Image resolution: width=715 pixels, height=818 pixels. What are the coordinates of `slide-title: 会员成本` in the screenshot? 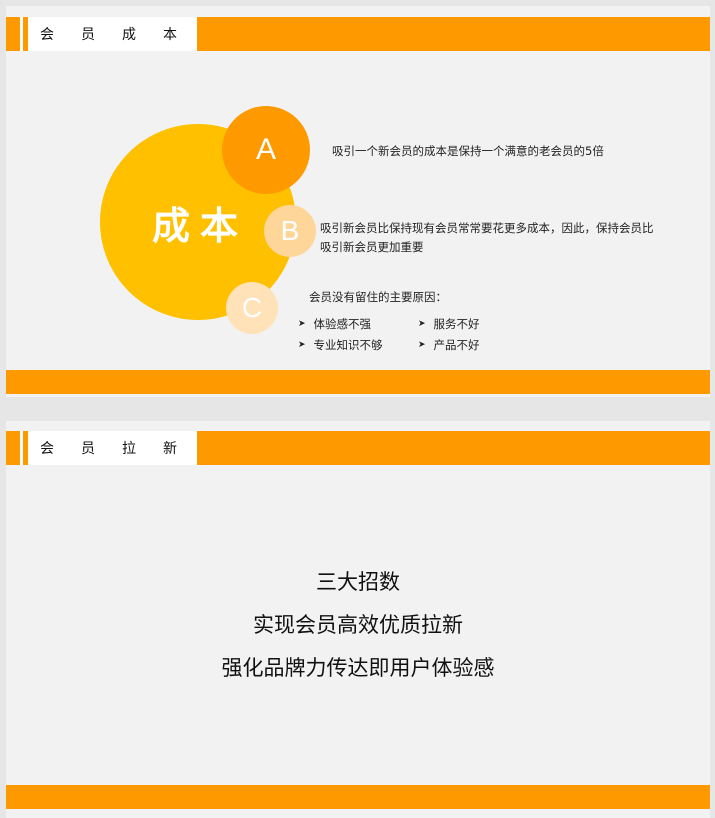 It's located at (122, 35).